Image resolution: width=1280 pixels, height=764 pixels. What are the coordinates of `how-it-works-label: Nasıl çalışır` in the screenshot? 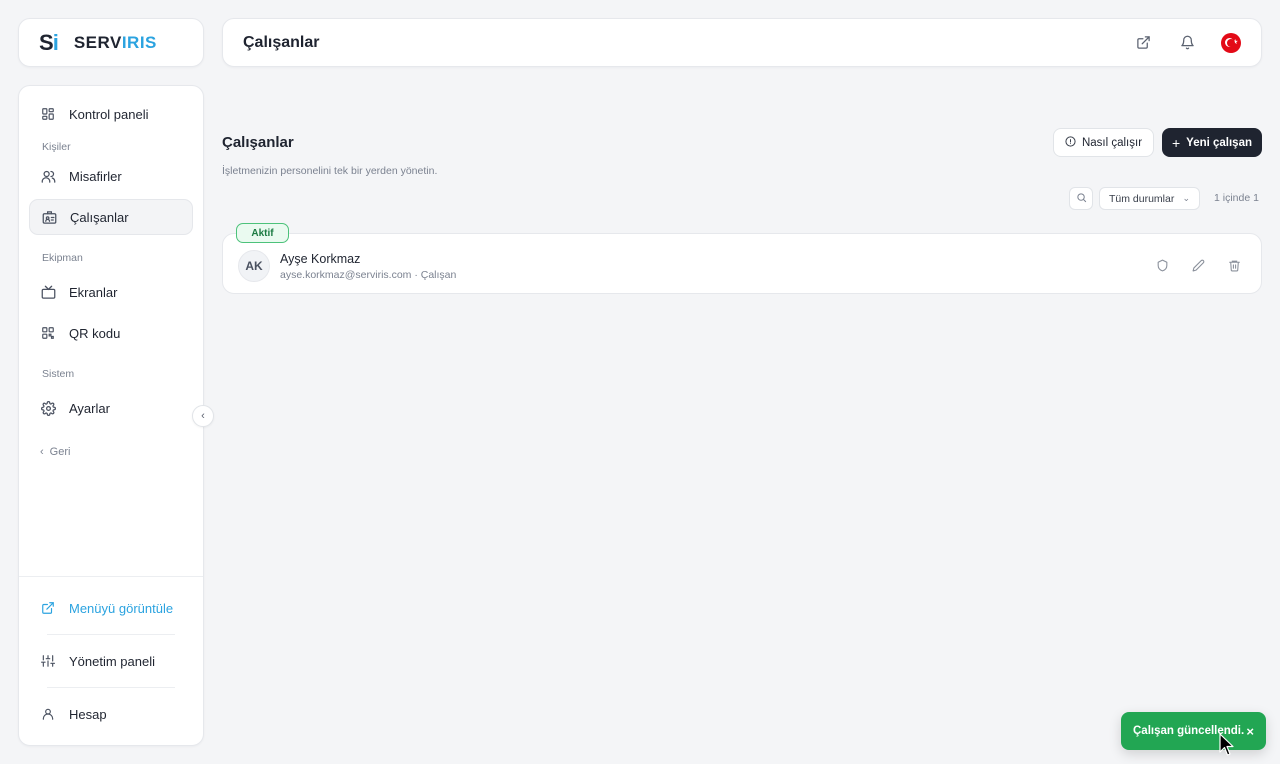 It's located at (1112, 142).